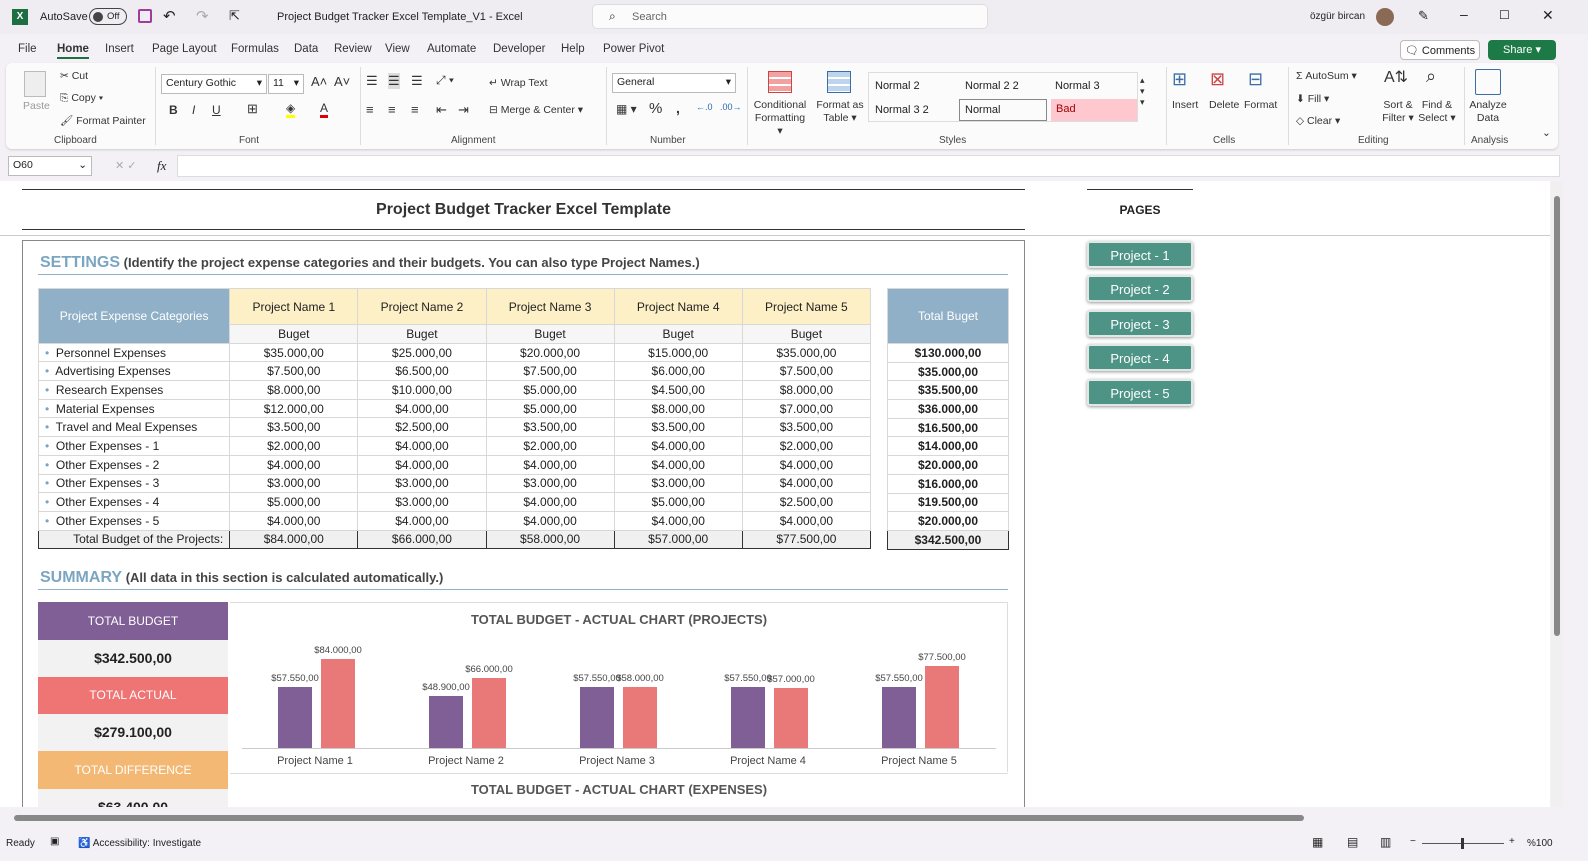 Image resolution: width=1588 pixels, height=861 pixels. Describe the element at coordinates (134, 408) in the screenshot. I see `category-cell: • Material Expenses` at that location.